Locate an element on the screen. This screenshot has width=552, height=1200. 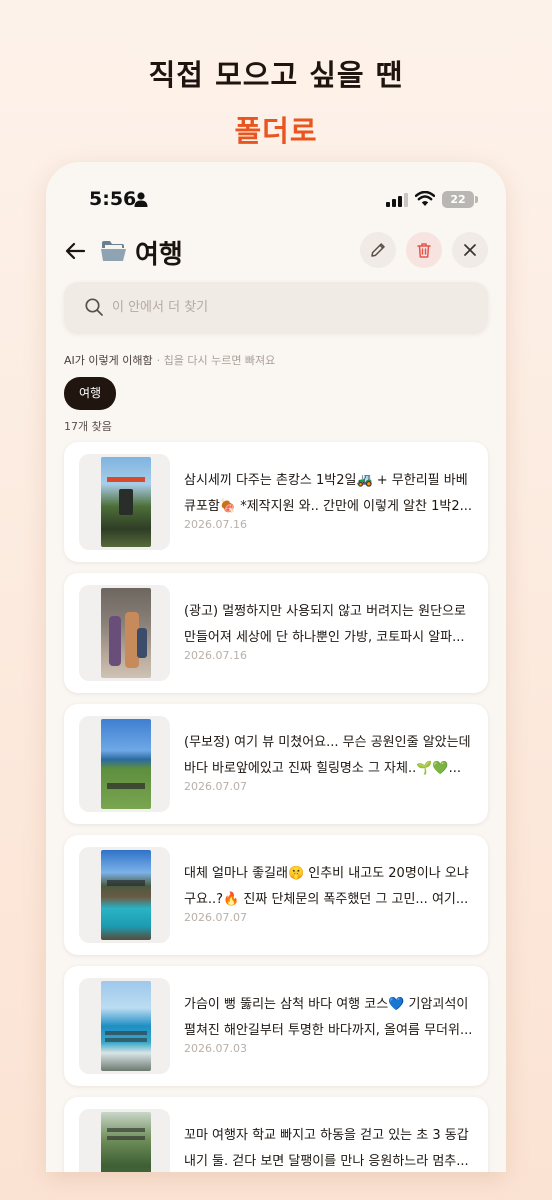
close-button is located at coordinates (470, 250).